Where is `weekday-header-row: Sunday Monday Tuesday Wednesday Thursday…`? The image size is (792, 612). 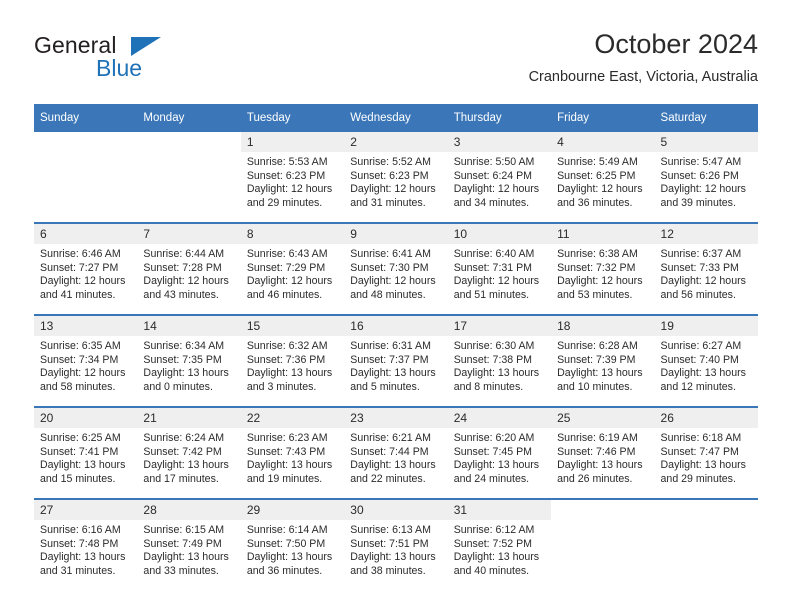
weekday-header-row: Sunday Monday Tuesday Wednesday Thursday… is located at coordinates (396, 118).